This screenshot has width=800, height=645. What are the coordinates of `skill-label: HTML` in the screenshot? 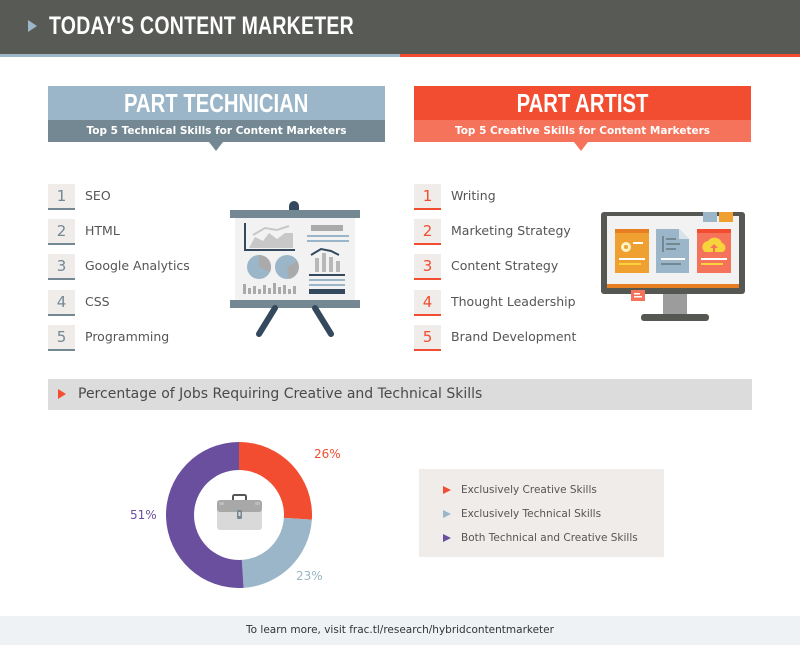 It's located at (102, 230).